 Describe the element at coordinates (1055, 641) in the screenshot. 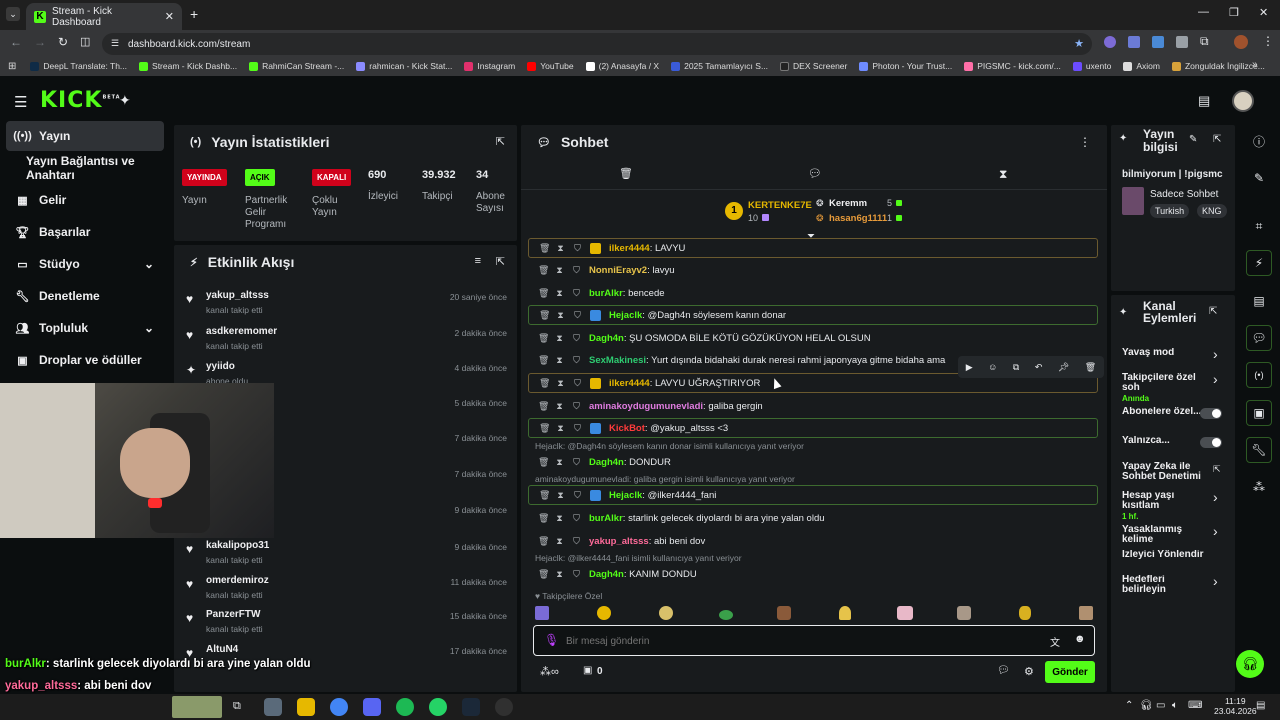

I see `translate-icon: 文` at that location.